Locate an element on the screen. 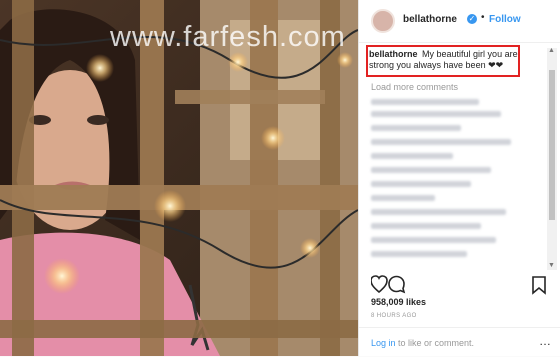 The image size is (560, 357). watermark-text: www.farfesh.com is located at coordinates (228, 37).